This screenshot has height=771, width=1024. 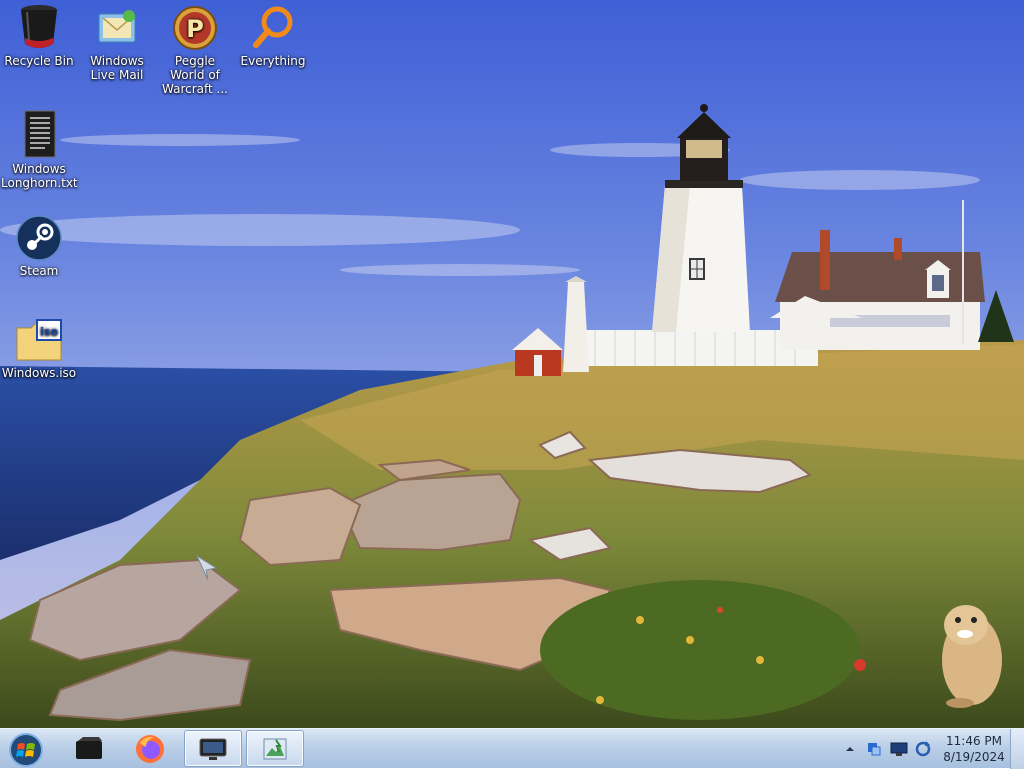 I want to click on taskbar-app-monitor, so click(x=213, y=748).